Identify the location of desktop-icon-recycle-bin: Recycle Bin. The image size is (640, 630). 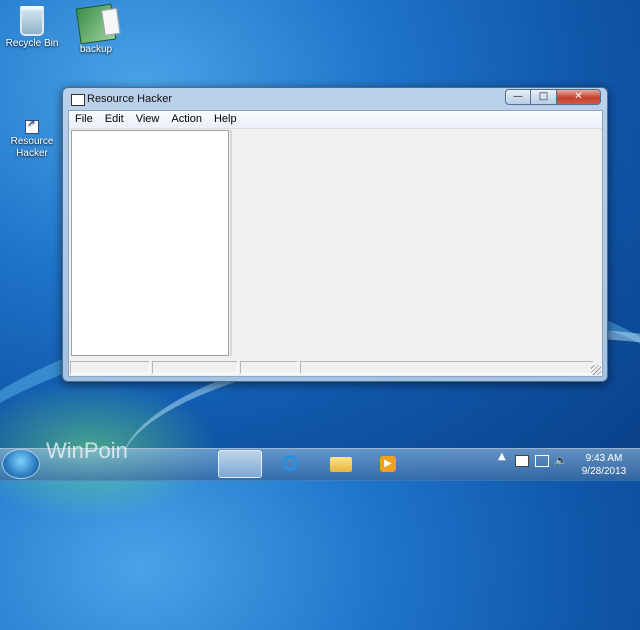
(32, 28).